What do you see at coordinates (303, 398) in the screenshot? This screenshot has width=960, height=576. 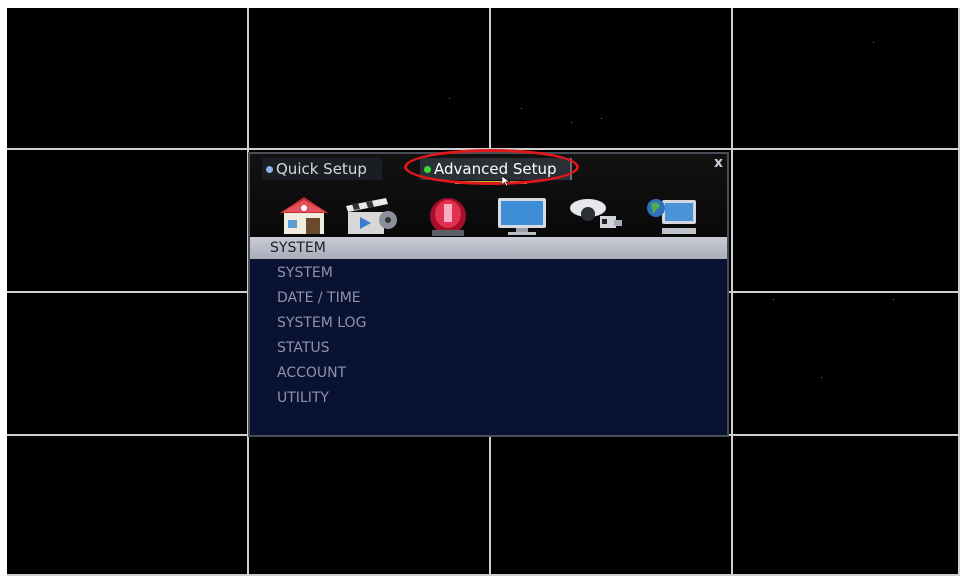 I see `menu-item-utility: UTILITY` at bounding box center [303, 398].